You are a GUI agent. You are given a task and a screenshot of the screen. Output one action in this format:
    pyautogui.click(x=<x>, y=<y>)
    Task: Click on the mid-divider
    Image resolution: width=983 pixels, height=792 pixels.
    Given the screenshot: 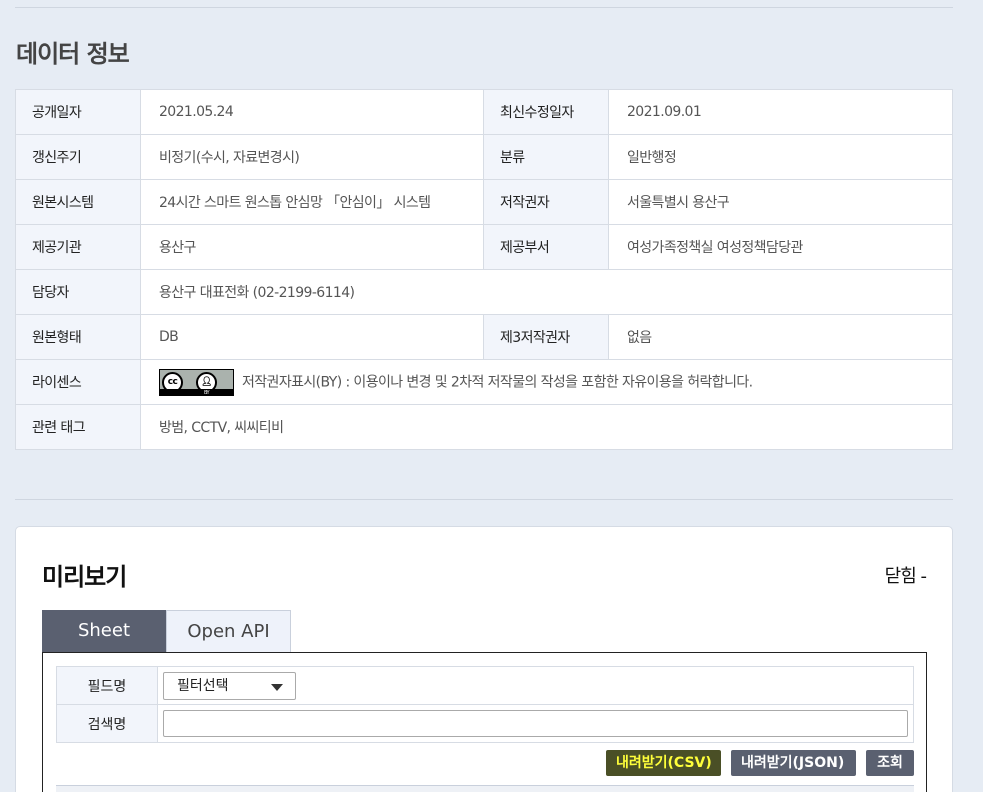 What is the action you would take?
    pyautogui.click(x=484, y=499)
    